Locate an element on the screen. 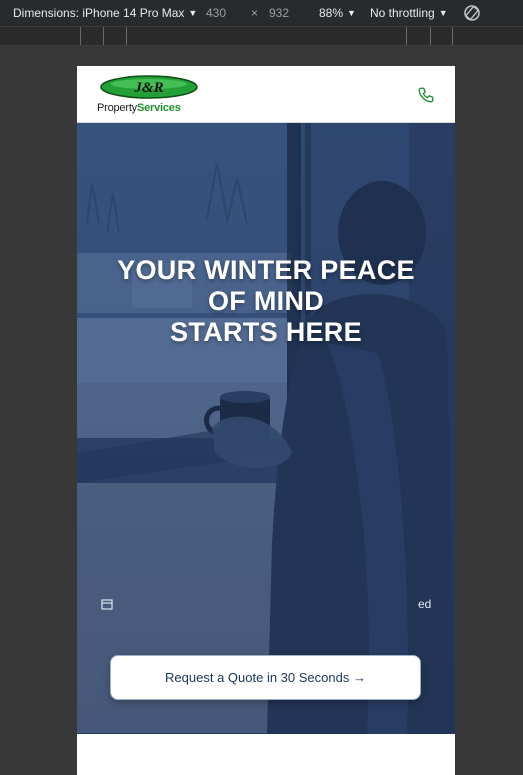 This screenshot has width=523, height=775. times-symbol: × is located at coordinates (255, 13).